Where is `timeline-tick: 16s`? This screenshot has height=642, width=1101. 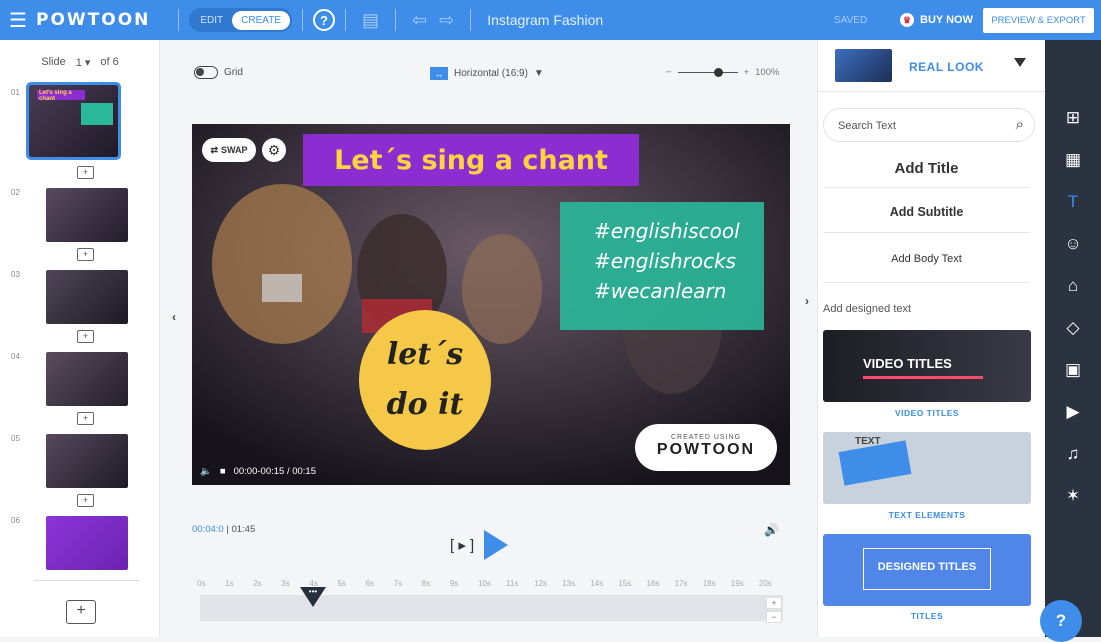
timeline-tick: 16s is located at coordinates (653, 583).